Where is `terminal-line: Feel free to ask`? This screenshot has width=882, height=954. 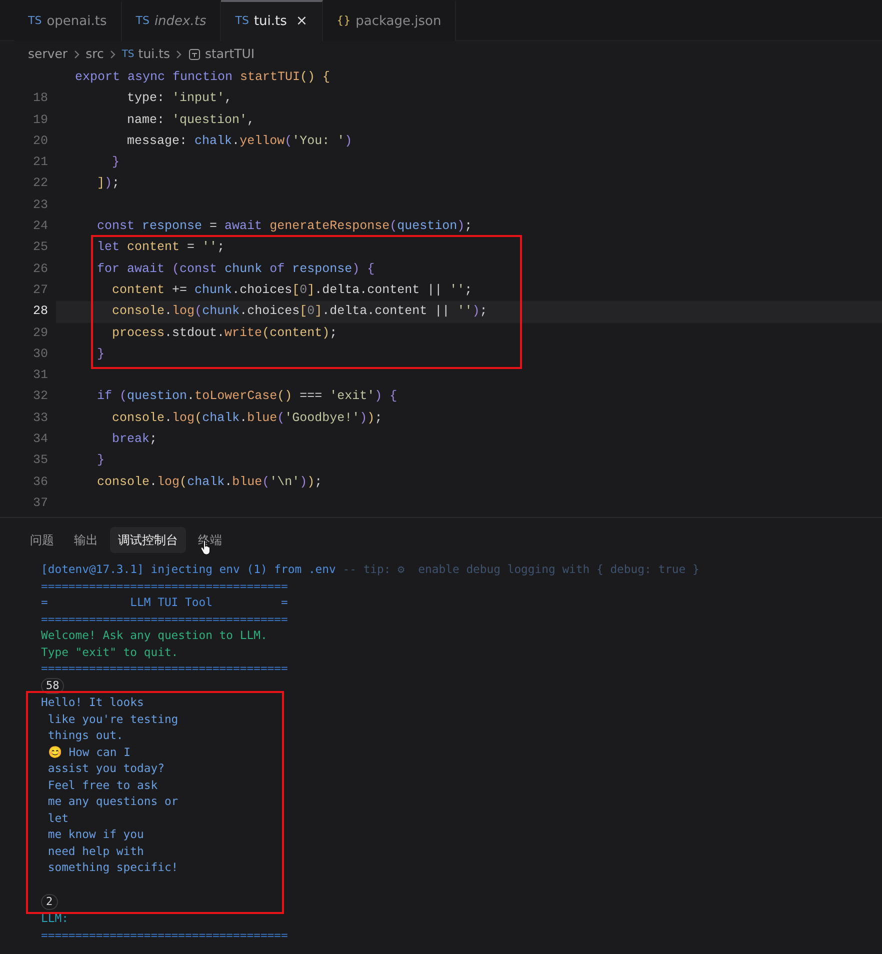
terminal-line: Feel free to ask is located at coordinates (102, 785).